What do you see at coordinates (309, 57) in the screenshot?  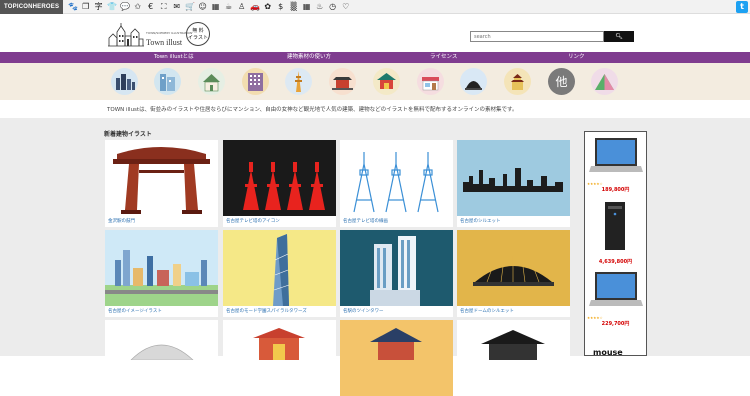 I see `nav-item-howto: 建物素材の使い方` at bounding box center [309, 57].